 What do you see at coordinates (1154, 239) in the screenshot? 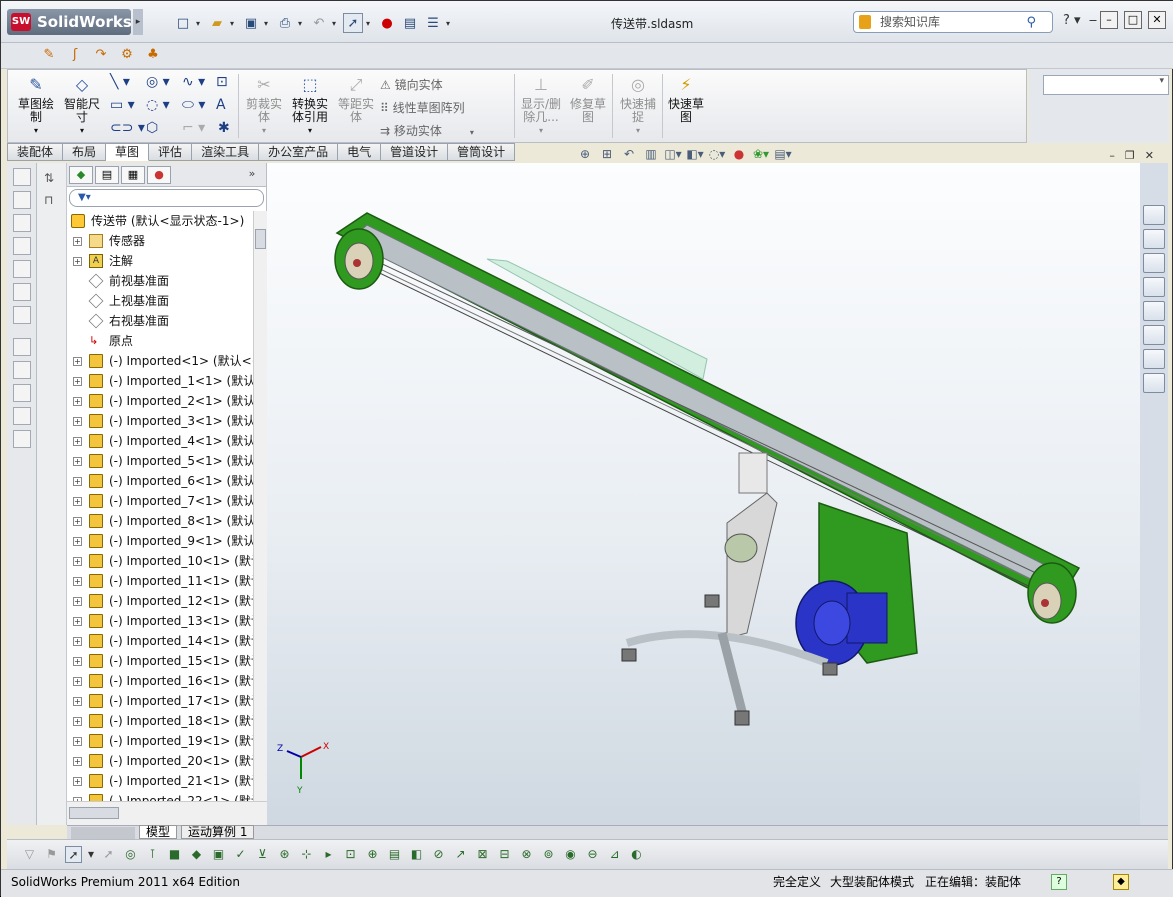
I see `design-library-icon` at bounding box center [1154, 239].